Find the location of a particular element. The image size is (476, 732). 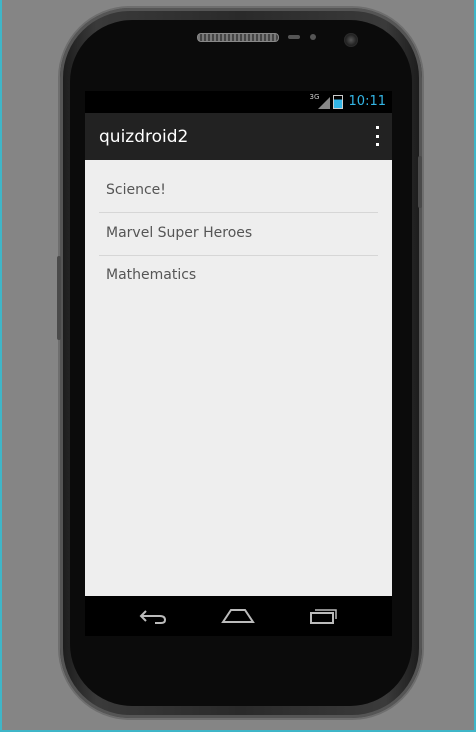

navigation-bar is located at coordinates (238, 616).